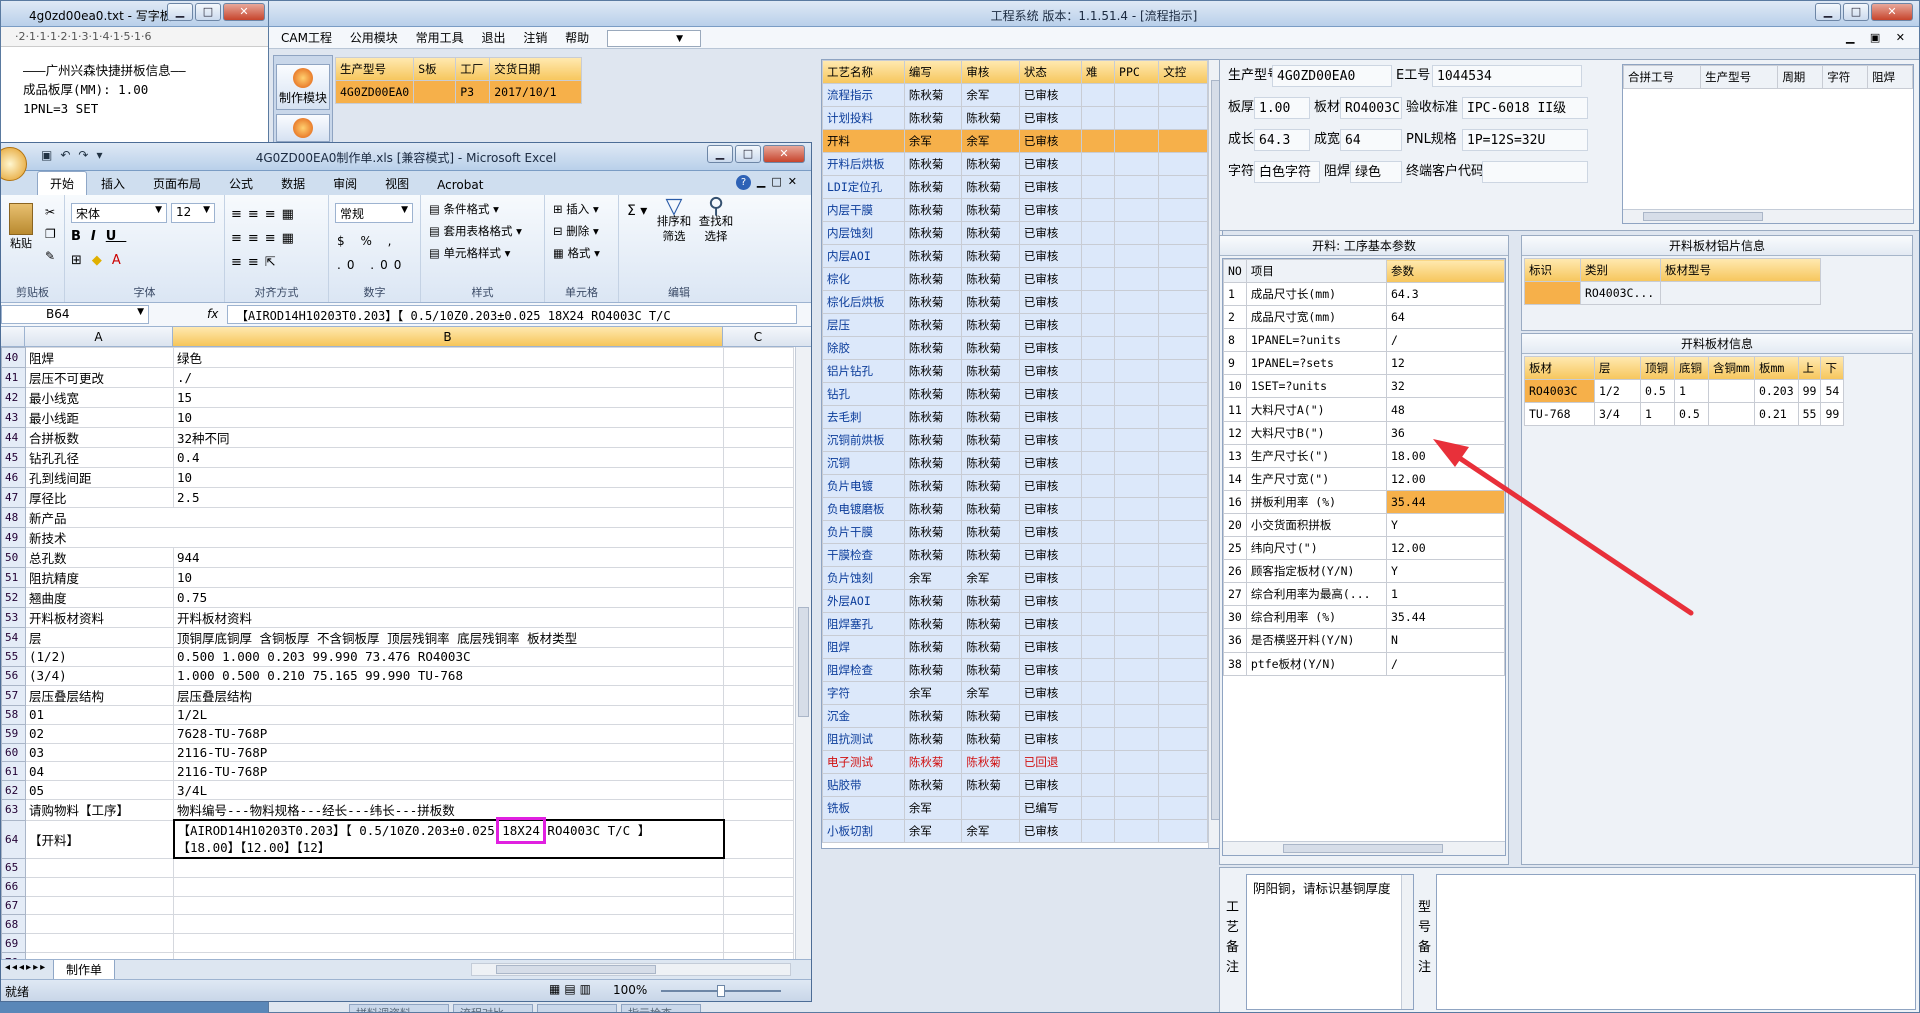  I want to click on copy-icon: ❐, so click(50, 234).